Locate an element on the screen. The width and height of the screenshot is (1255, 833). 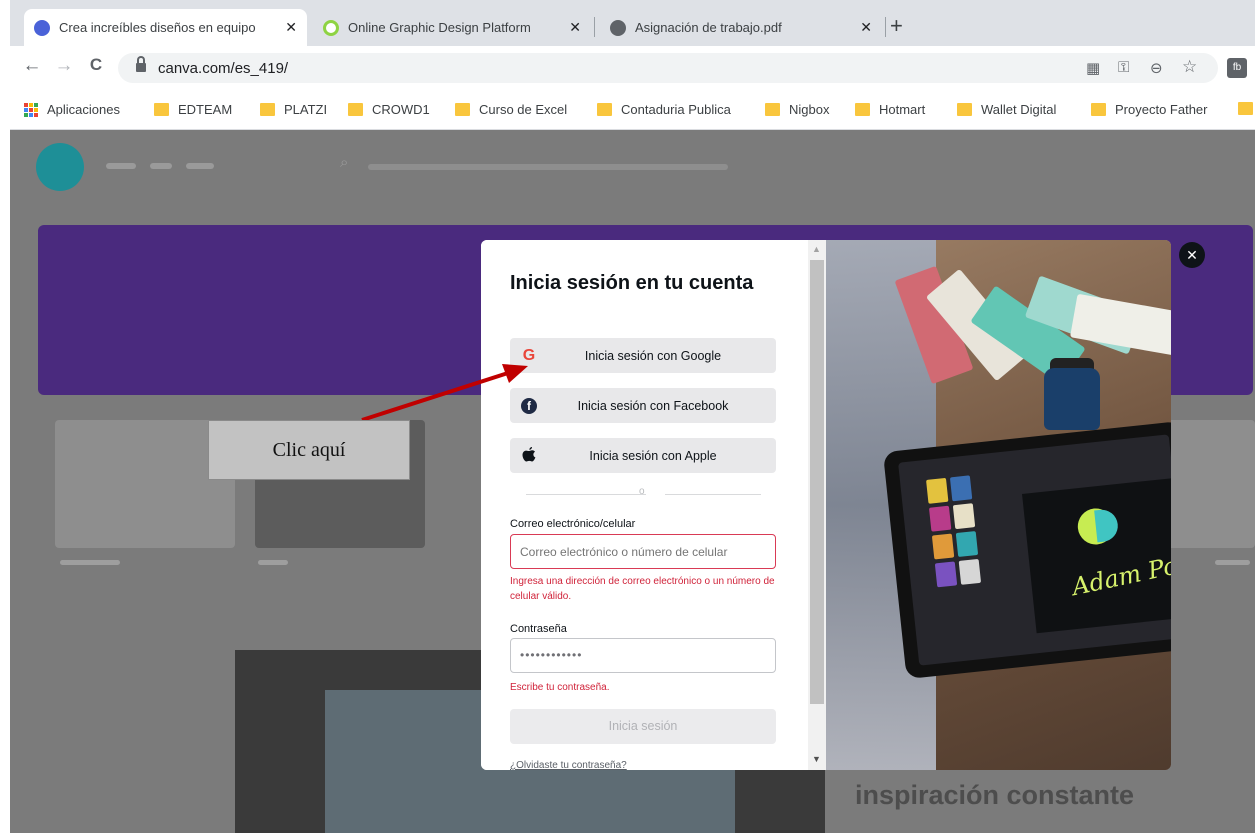
tab-title: Crea increíbles diseños en equipo is located at coordinates (157, 27).